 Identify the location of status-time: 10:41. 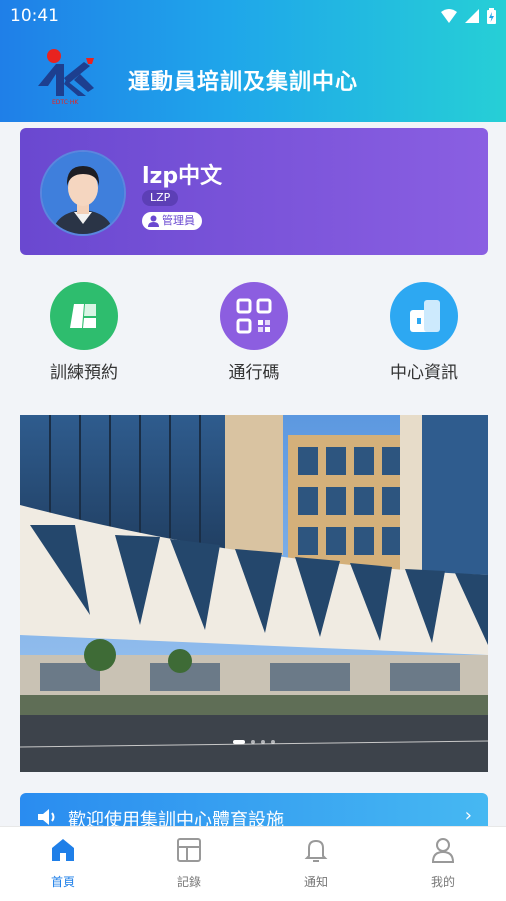
(34, 16).